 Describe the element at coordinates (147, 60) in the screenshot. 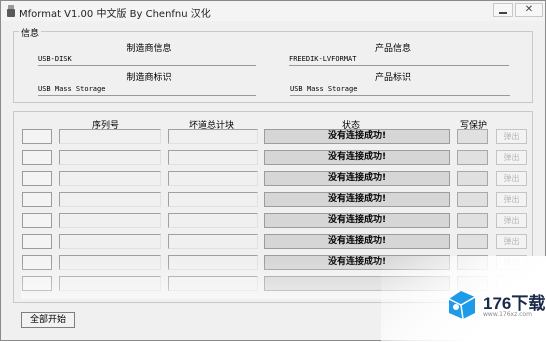

I see `manufacturer-info-field: USB-DISK` at that location.